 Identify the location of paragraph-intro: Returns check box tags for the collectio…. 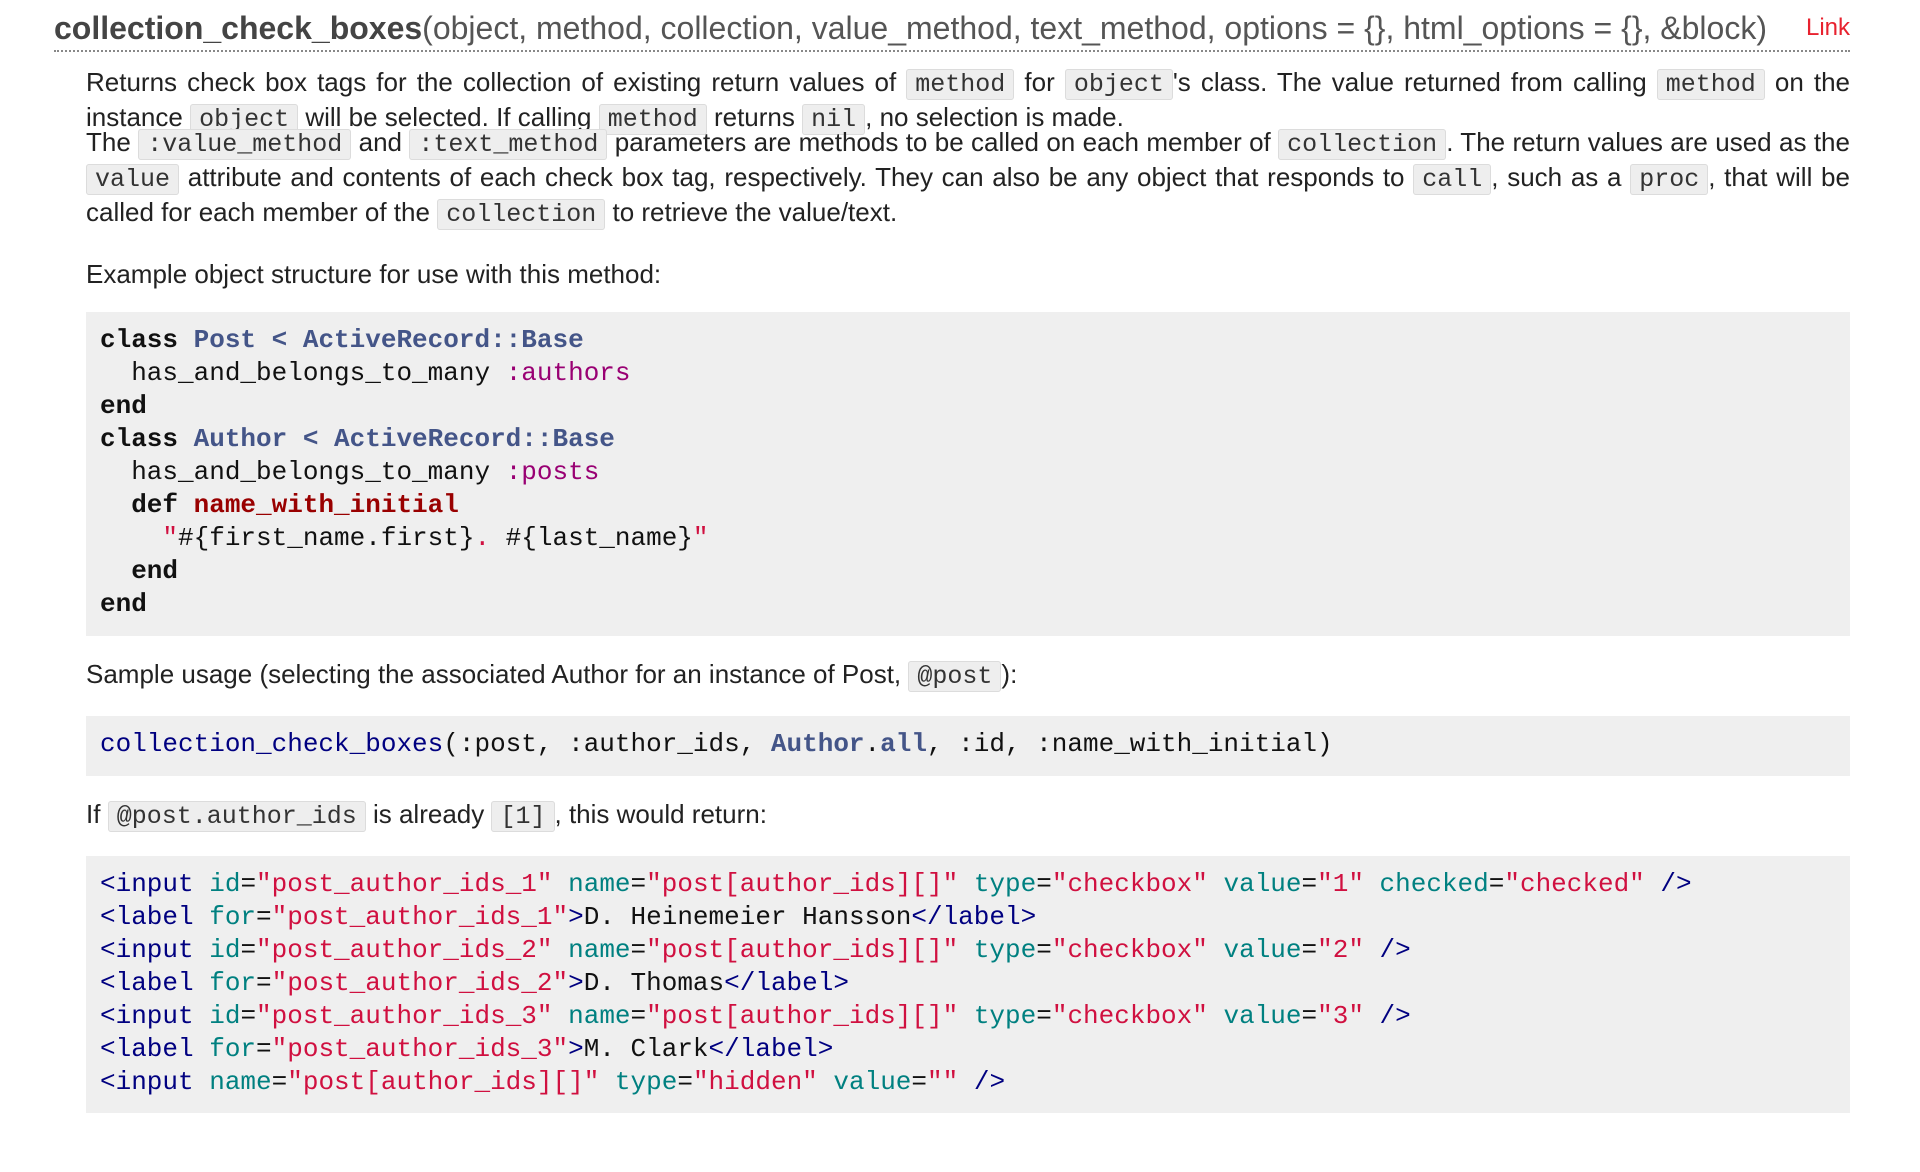
(968, 100).